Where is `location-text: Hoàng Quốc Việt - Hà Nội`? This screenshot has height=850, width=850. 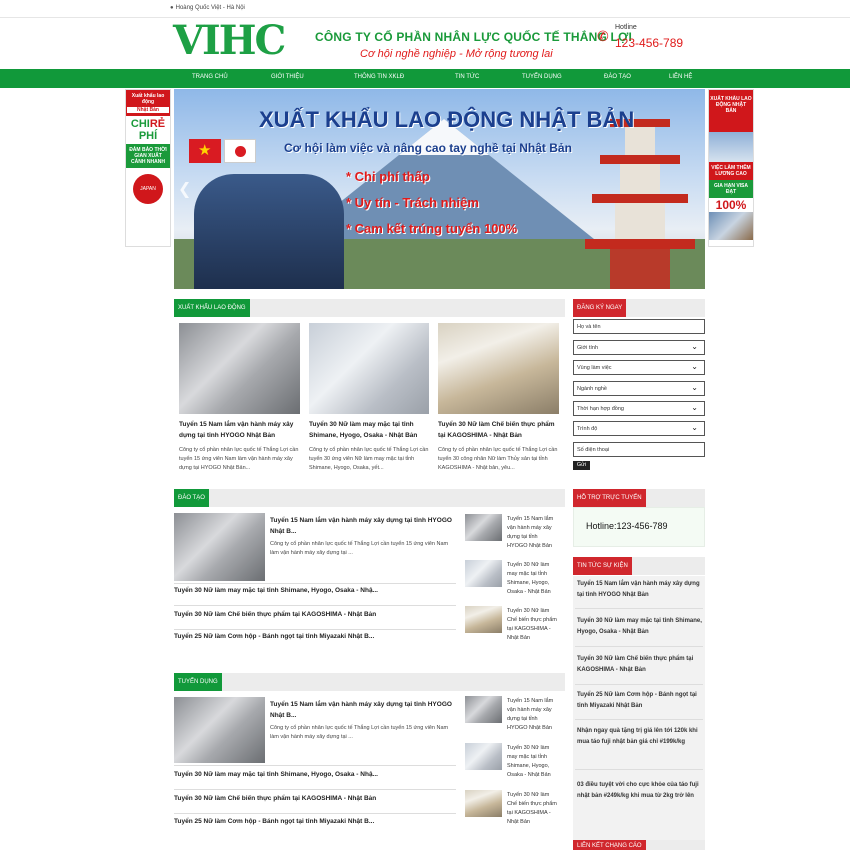 location-text: Hoàng Quốc Việt - Hà Nội is located at coordinates (210, 8).